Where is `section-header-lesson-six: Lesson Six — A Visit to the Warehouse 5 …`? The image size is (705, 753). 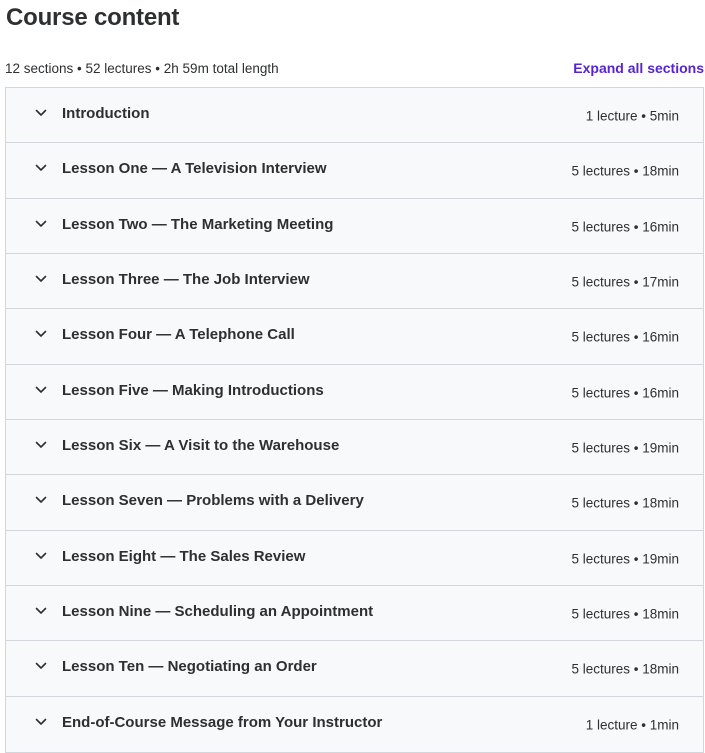
section-header-lesson-six: Lesson Six — A Visit to the Warehouse 5 … is located at coordinates (354, 447).